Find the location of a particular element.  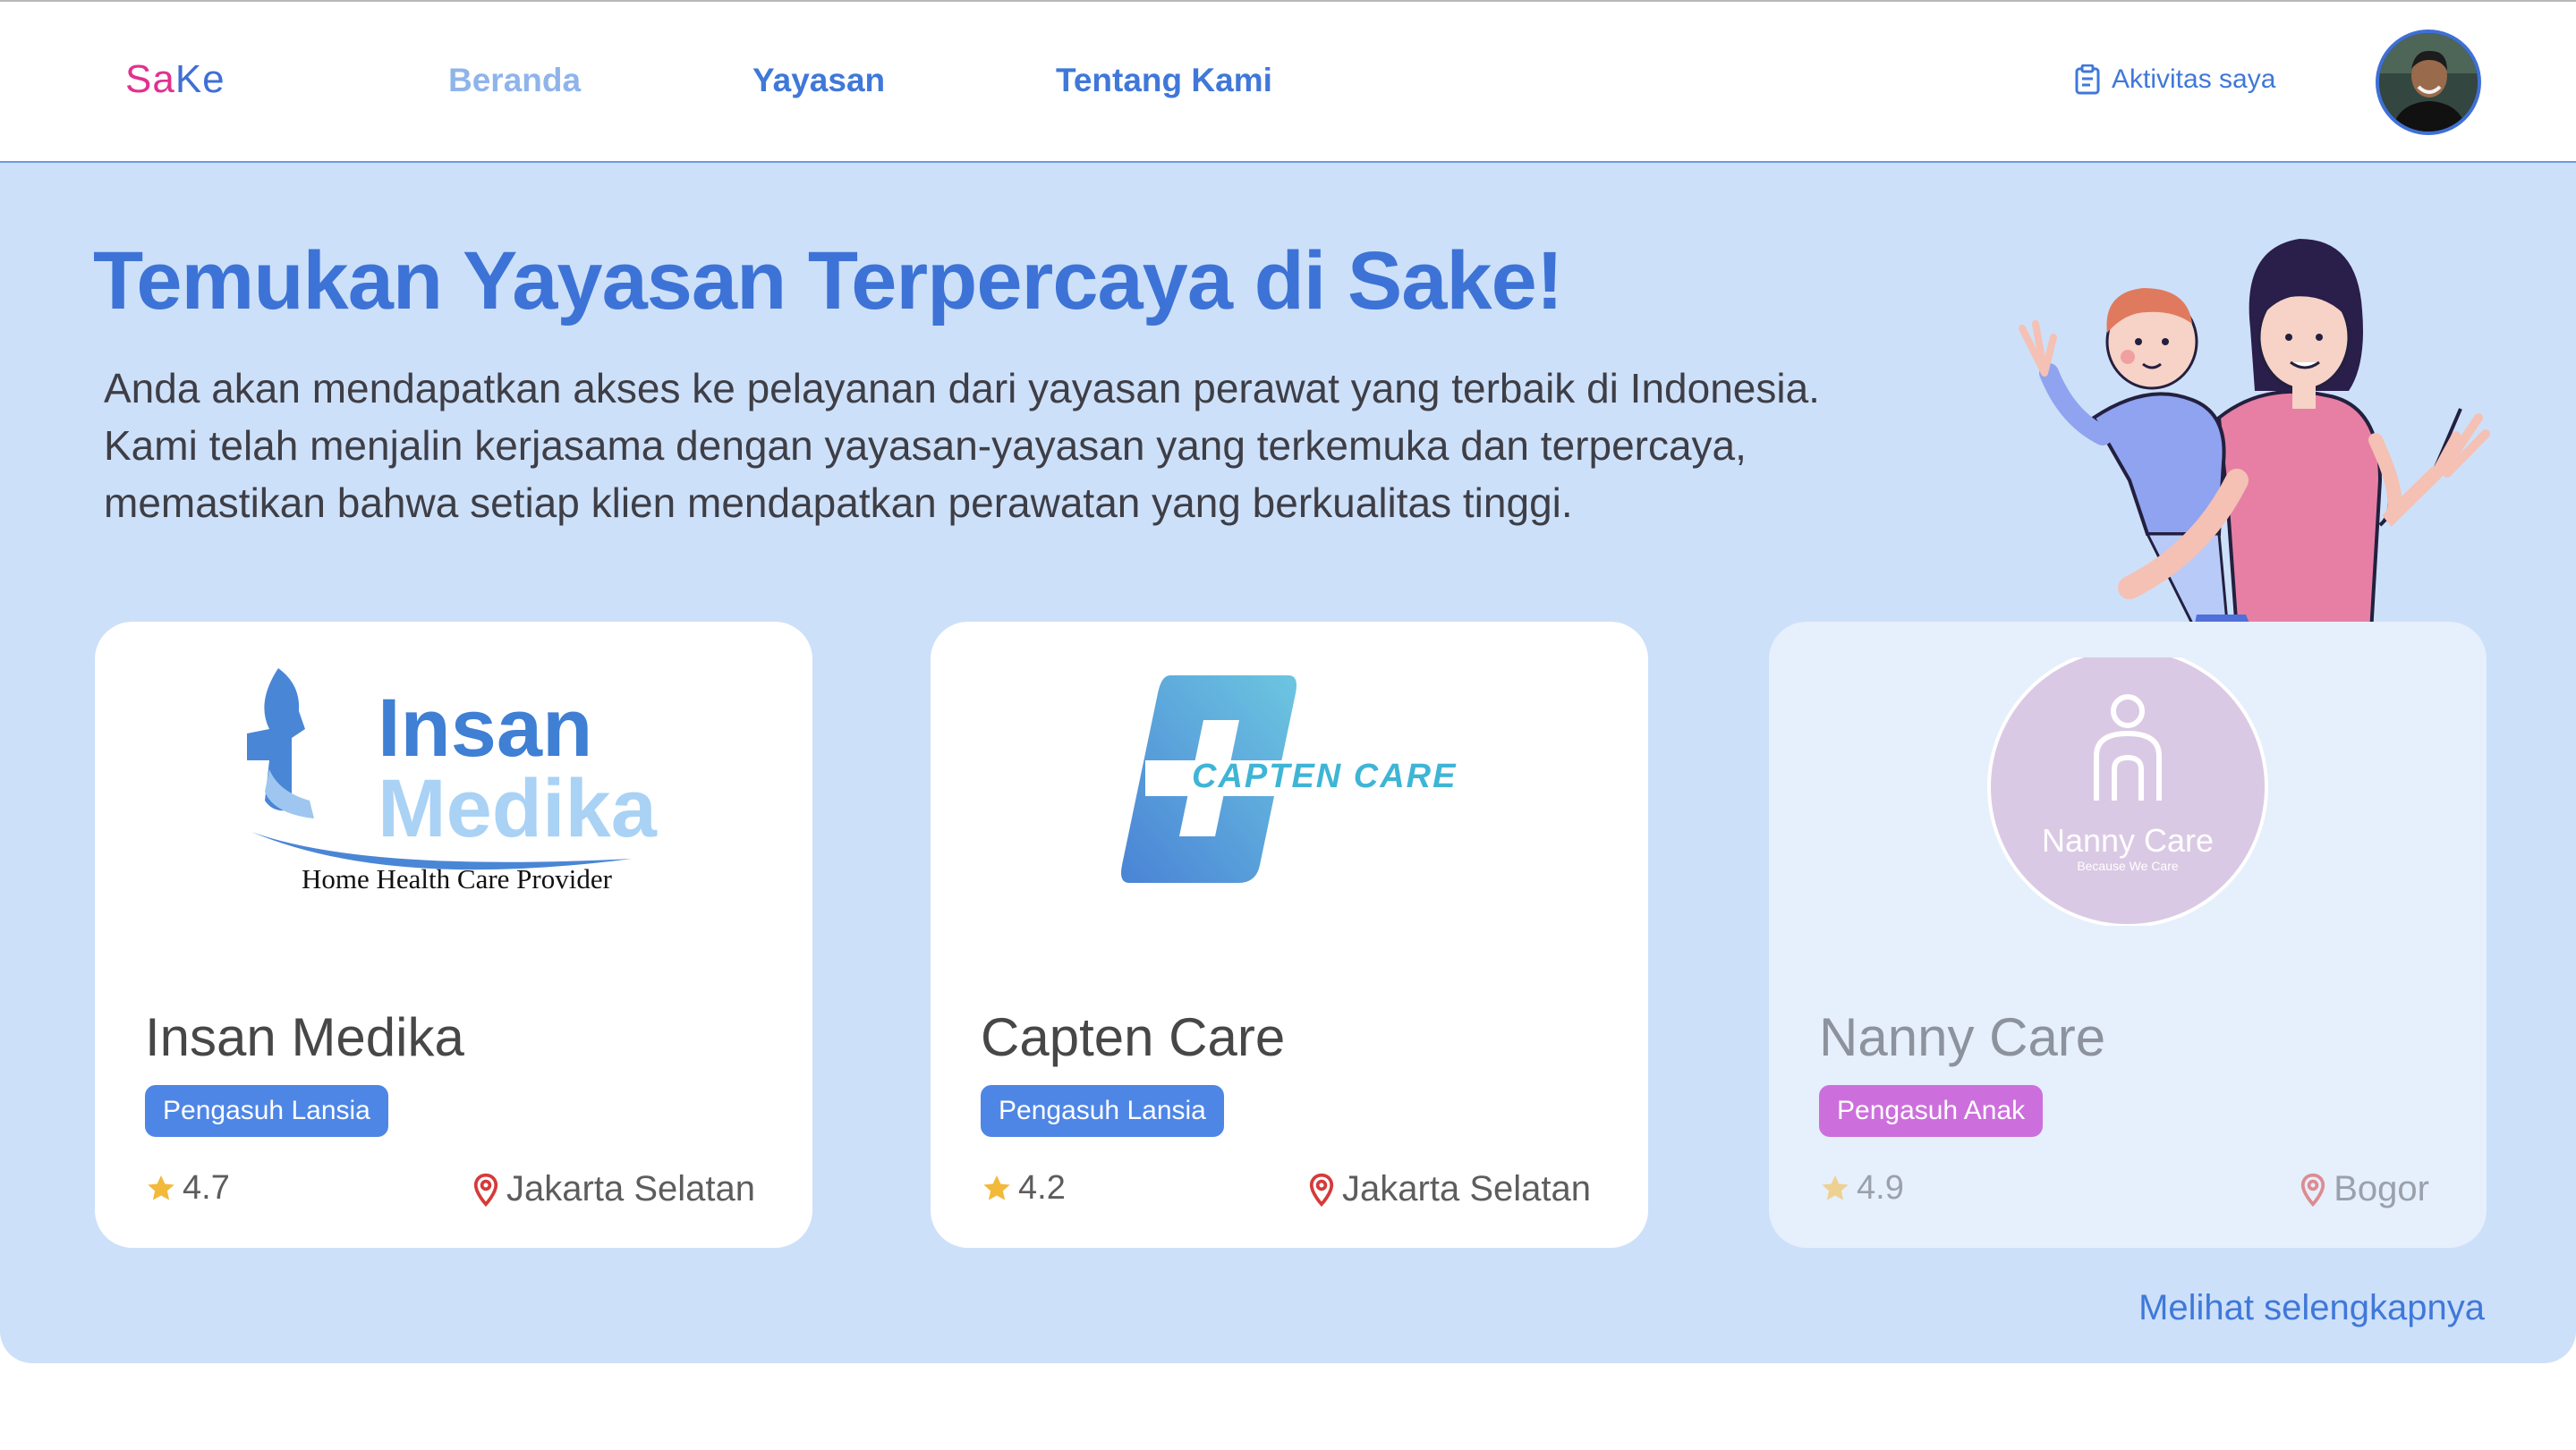

logo-tagline: Home Health Care Provider is located at coordinates (457, 879).